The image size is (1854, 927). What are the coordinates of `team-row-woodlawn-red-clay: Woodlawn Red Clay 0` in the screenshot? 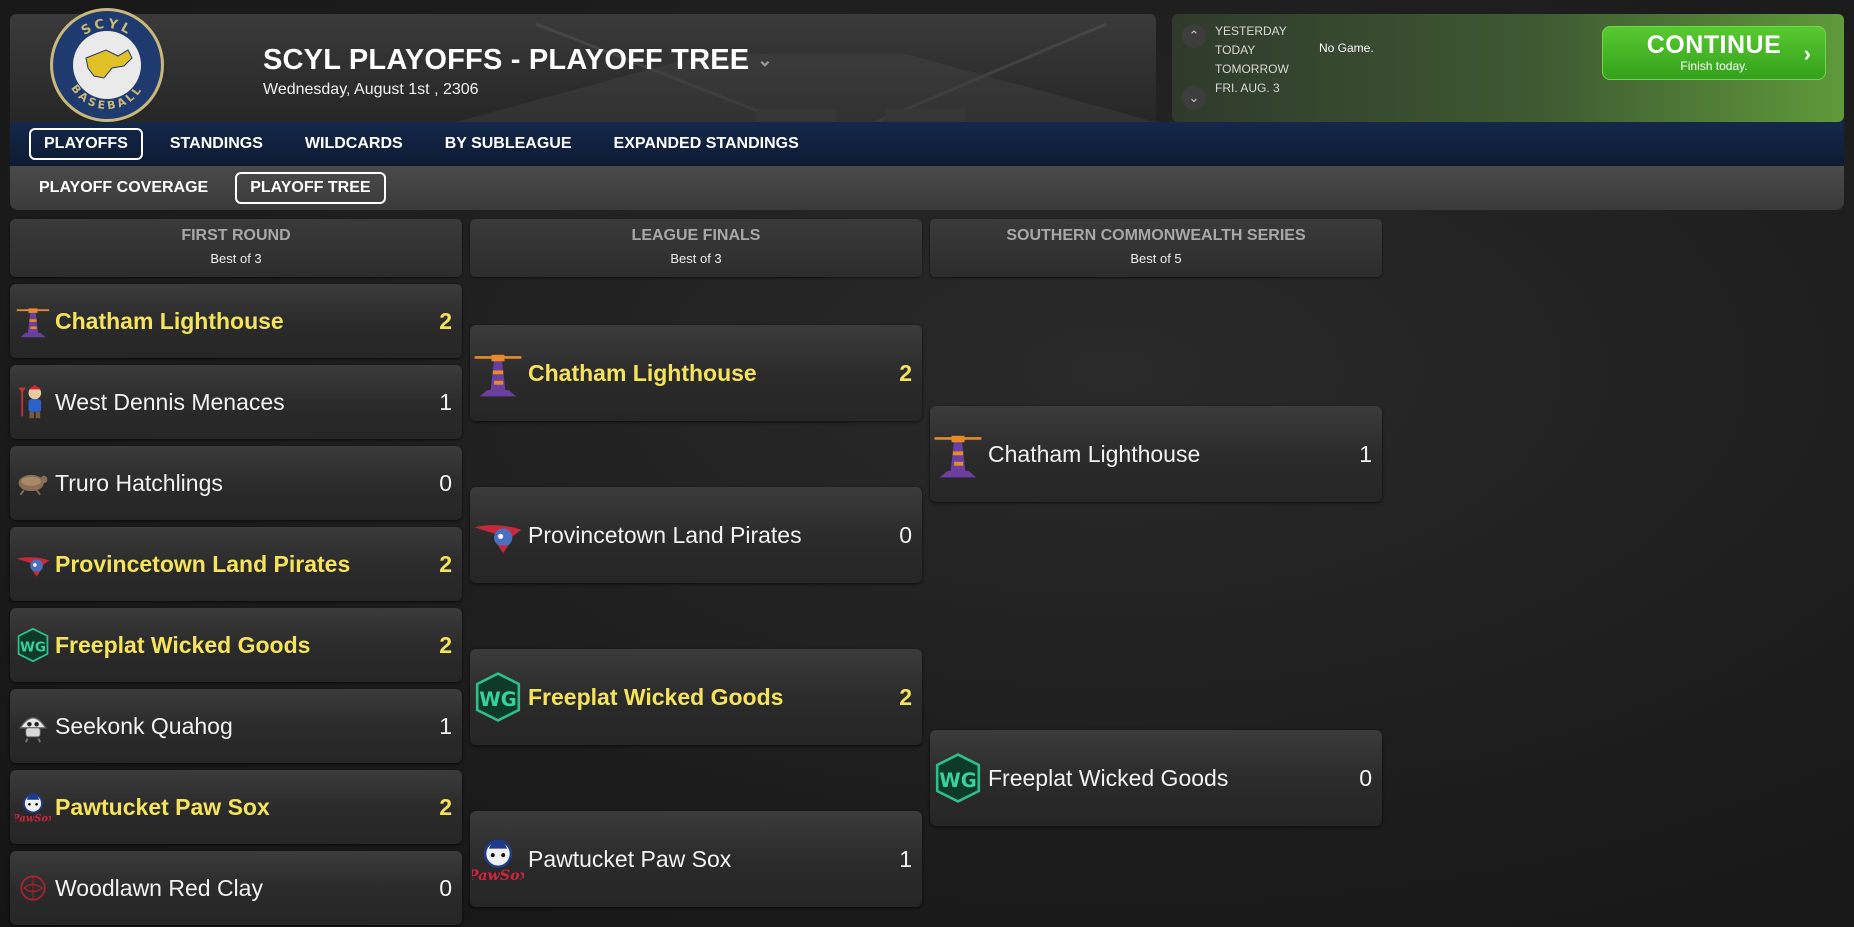 It's located at (236, 888).